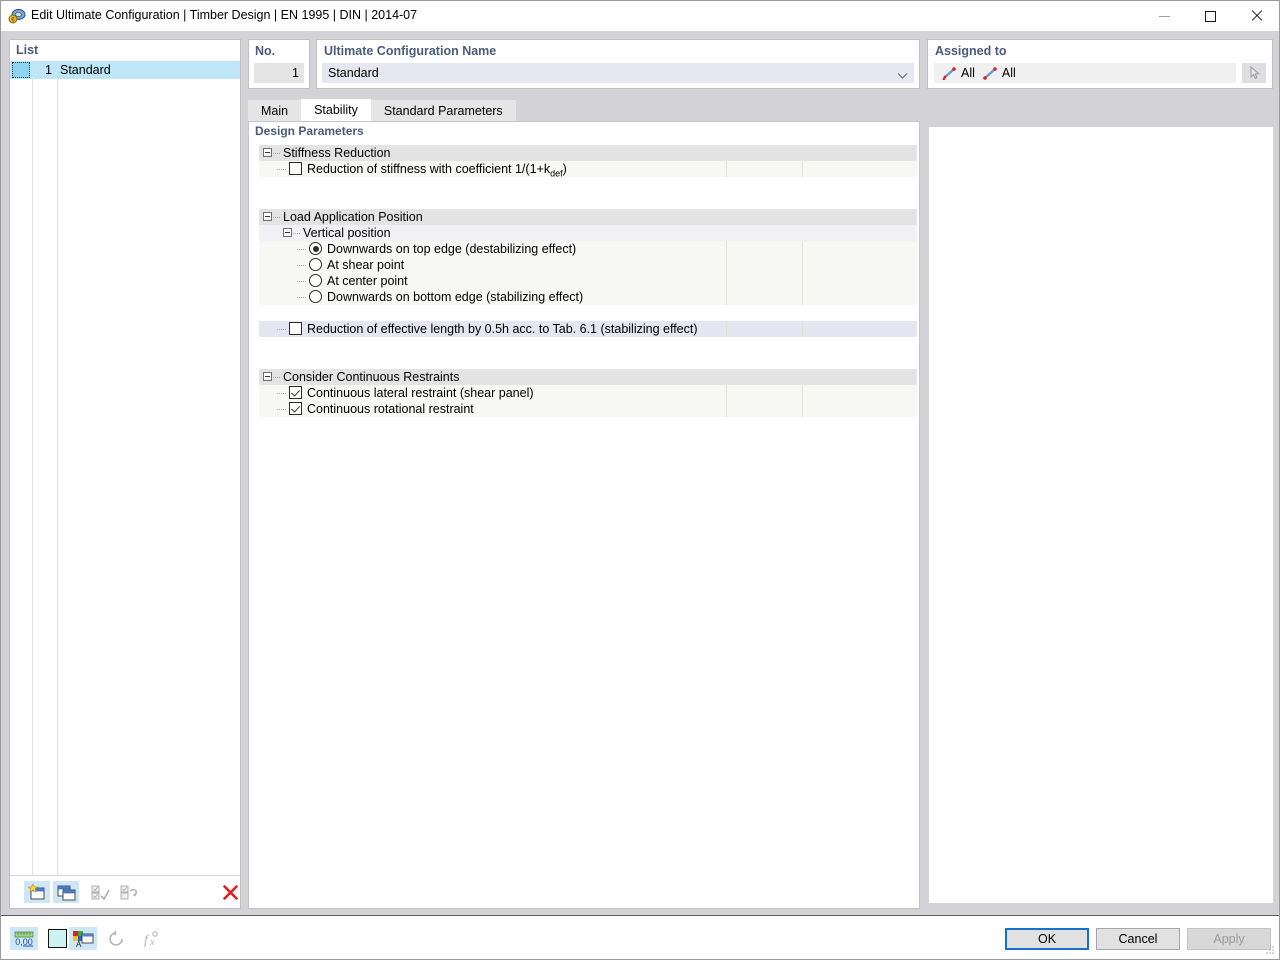 This screenshot has height=960, width=1280. Describe the element at coordinates (315, 296) in the screenshot. I see `radio-downwards-bottom-edge` at that location.